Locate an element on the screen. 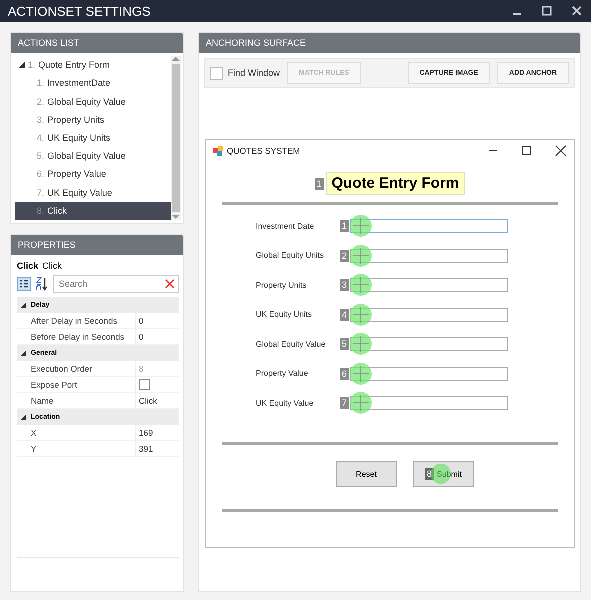  close-icon is located at coordinates (561, 151).